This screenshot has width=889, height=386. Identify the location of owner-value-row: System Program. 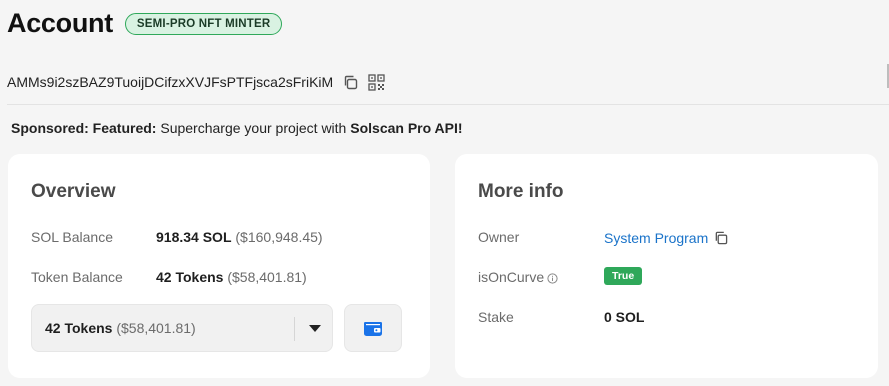
(667, 238).